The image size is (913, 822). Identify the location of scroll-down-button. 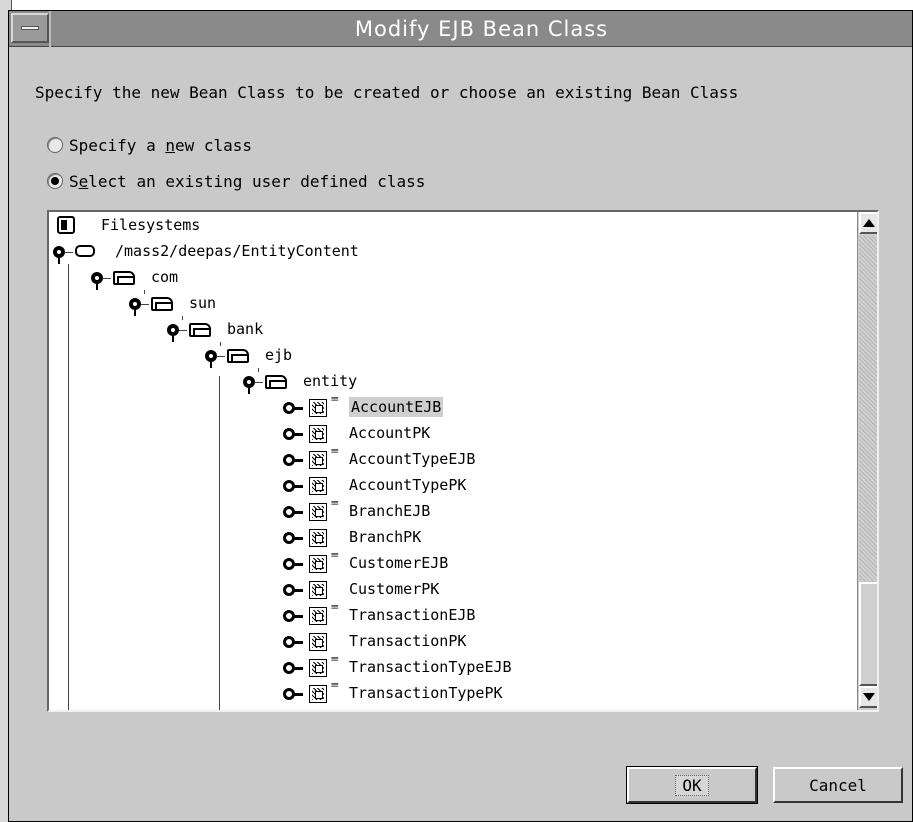
(868, 697).